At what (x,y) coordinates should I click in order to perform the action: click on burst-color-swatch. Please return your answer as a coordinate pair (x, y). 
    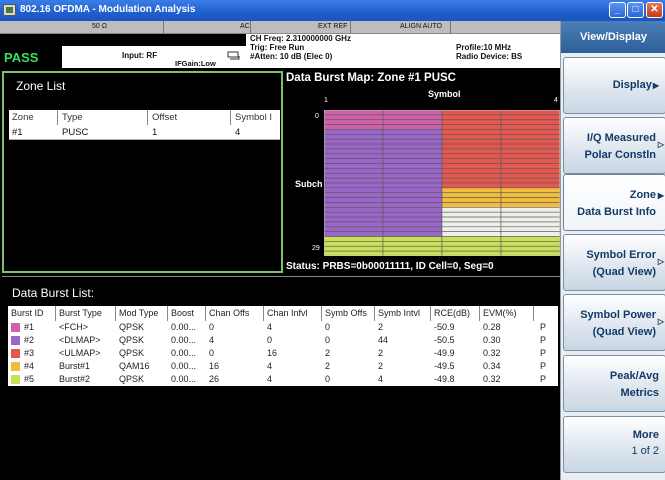
    Looking at the image, I should click on (15, 340).